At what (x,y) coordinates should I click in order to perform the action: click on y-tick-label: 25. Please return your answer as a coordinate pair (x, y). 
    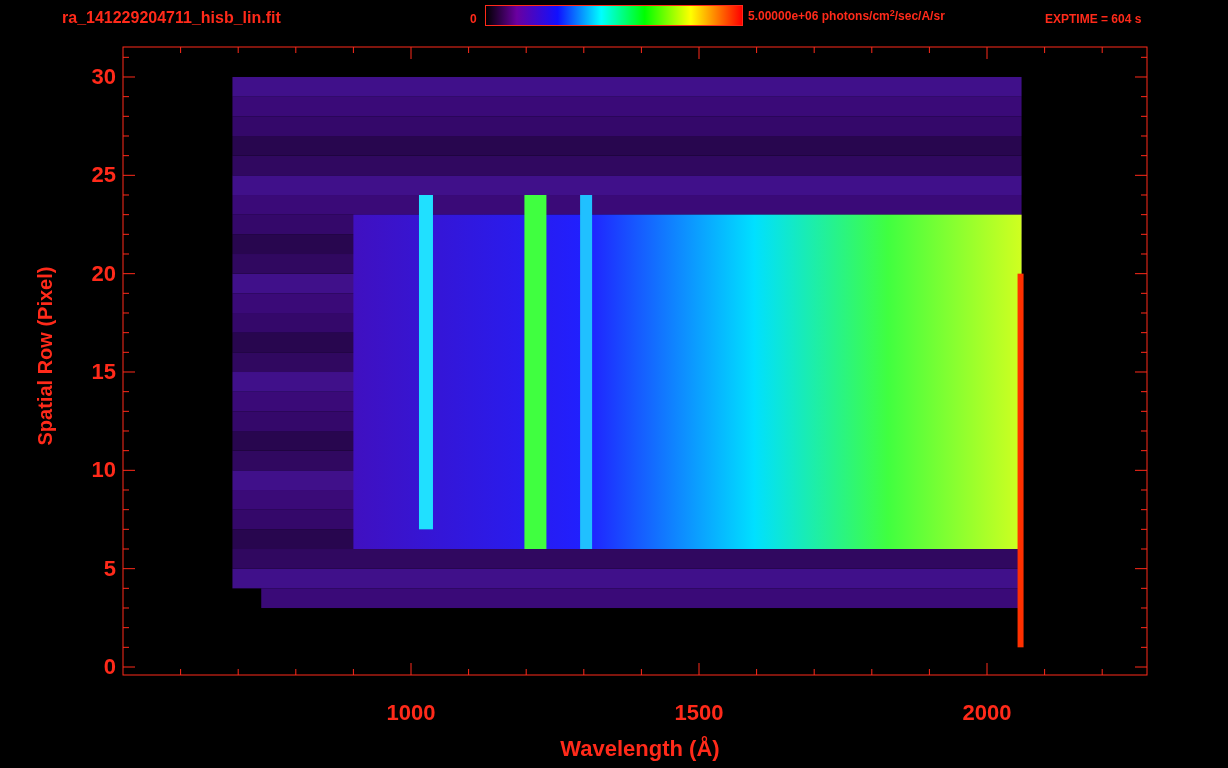
    Looking at the image, I should click on (103, 175).